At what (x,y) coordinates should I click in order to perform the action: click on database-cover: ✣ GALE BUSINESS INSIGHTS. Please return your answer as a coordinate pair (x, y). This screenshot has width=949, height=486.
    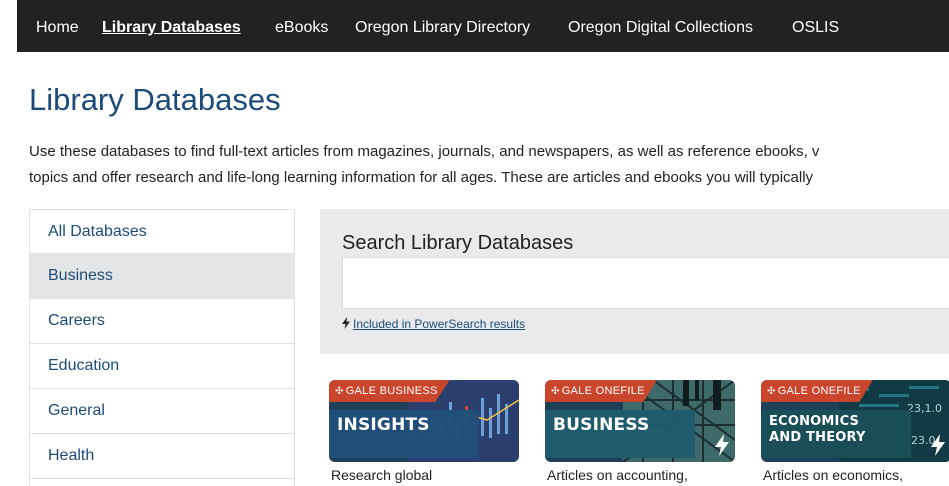
    Looking at the image, I should click on (424, 421).